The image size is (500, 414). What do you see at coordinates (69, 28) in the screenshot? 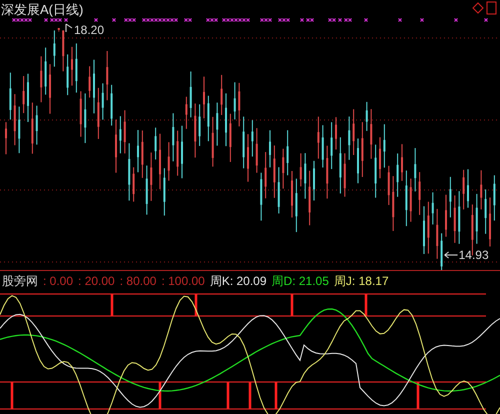
I see `arrow-icon` at bounding box center [69, 28].